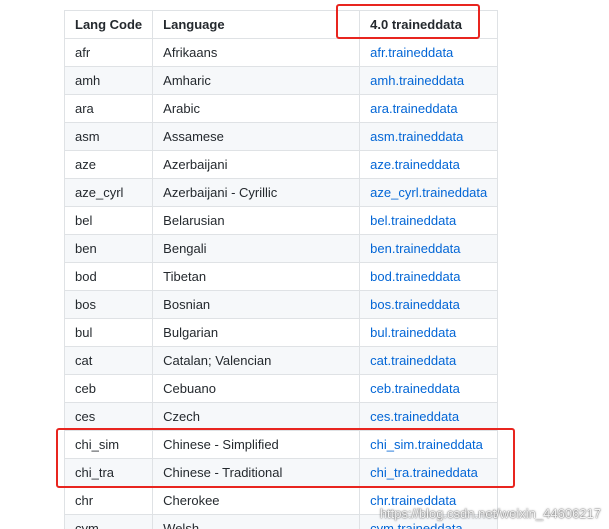 This screenshot has height=529, width=609. I want to click on table-row: cat Catalan; Valencian cat.traineddata, so click(281, 360).